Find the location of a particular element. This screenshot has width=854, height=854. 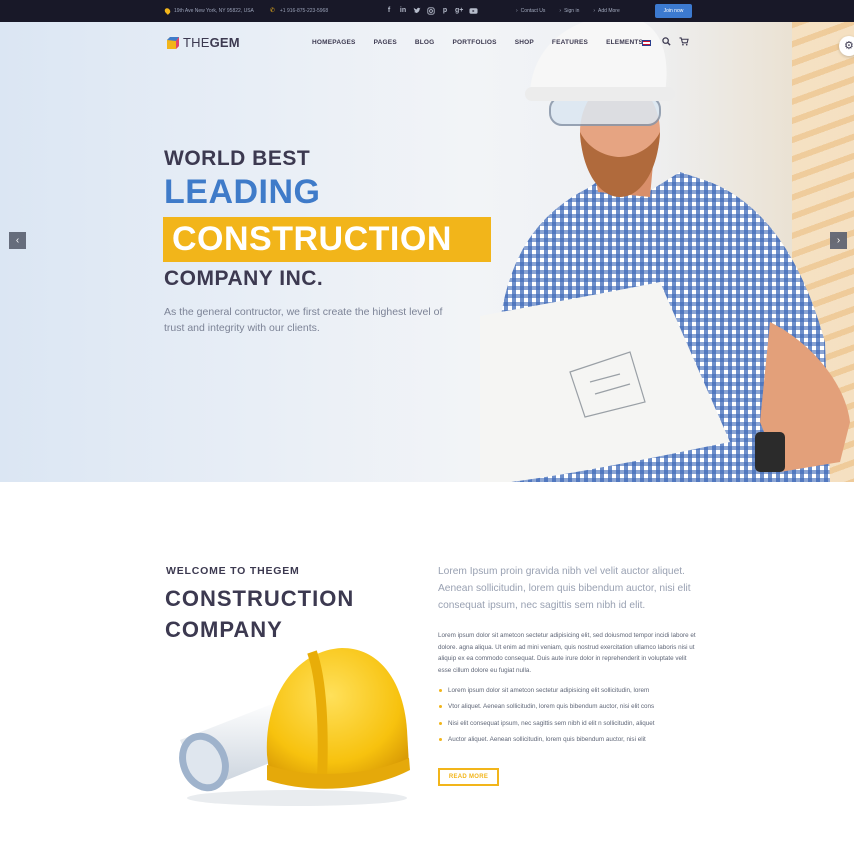

search-icon is located at coordinates (666, 42).